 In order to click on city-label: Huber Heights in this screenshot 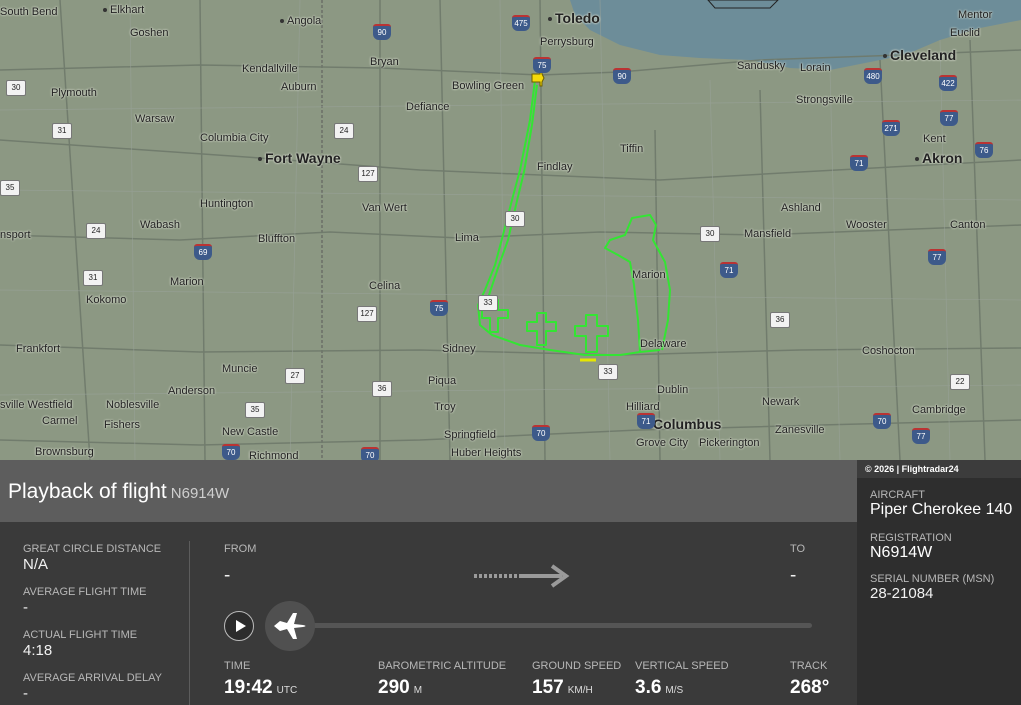, I will do `click(486, 453)`.